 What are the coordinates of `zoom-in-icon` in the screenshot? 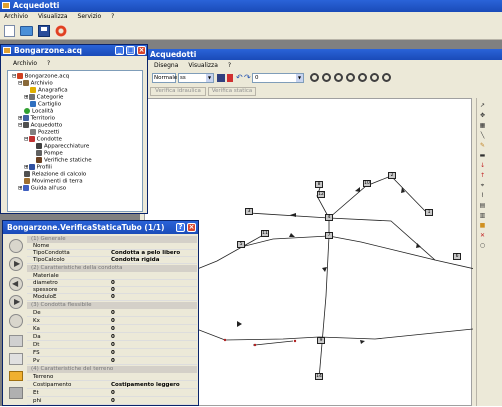 It's located at (326, 77).